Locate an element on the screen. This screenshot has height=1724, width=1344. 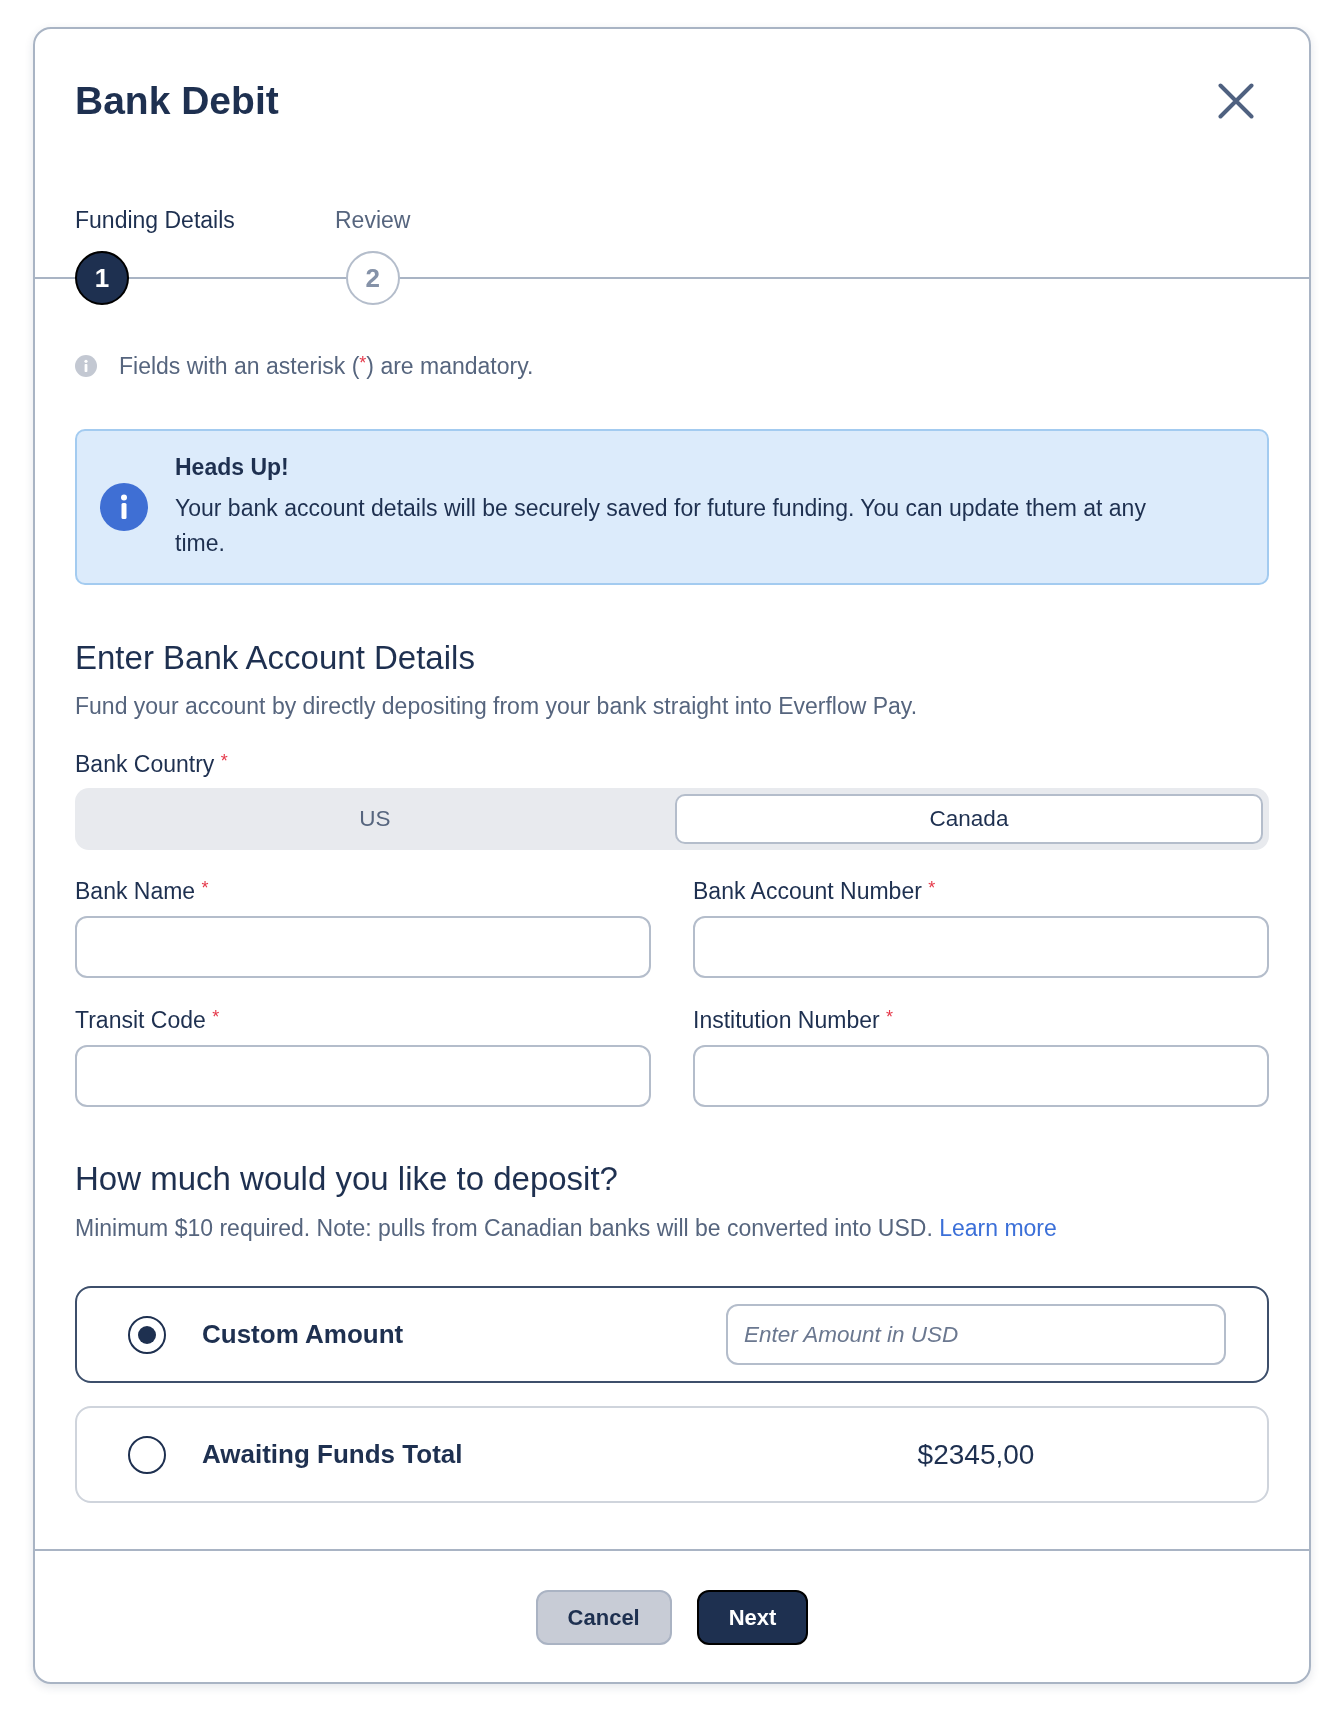
section-heading: How much would you like to deposit? is located at coordinates (347, 1179).